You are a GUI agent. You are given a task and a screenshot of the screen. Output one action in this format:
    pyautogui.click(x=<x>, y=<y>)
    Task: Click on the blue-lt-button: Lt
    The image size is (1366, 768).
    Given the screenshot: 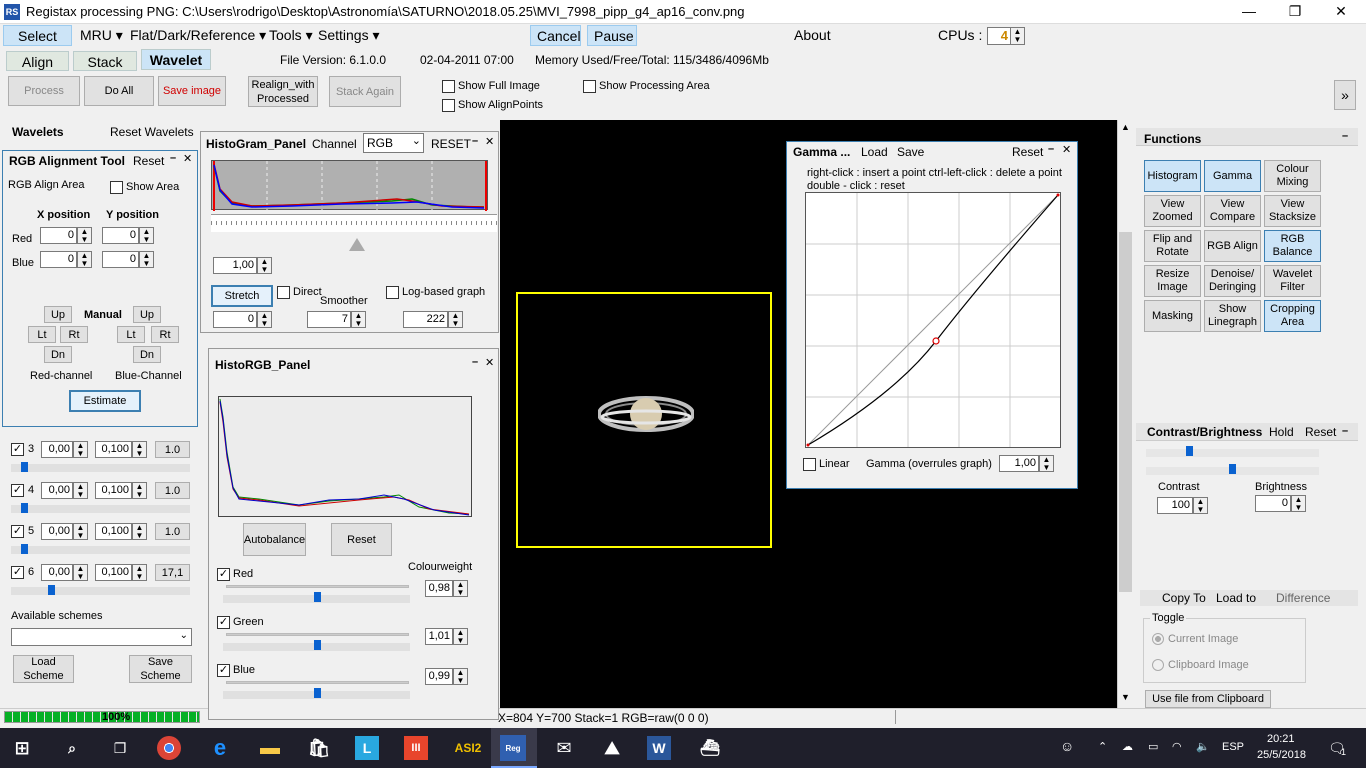 What is the action you would take?
    pyautogui.click(x=131, y=334)
    